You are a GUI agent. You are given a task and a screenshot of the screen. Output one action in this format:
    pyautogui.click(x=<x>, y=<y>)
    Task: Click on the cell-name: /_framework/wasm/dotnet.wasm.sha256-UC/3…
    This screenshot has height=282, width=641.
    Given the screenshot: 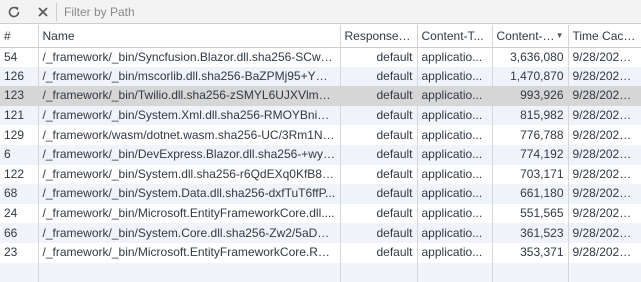 What is the action you would take?
    pyautogui.click(x=189, y=135)
    